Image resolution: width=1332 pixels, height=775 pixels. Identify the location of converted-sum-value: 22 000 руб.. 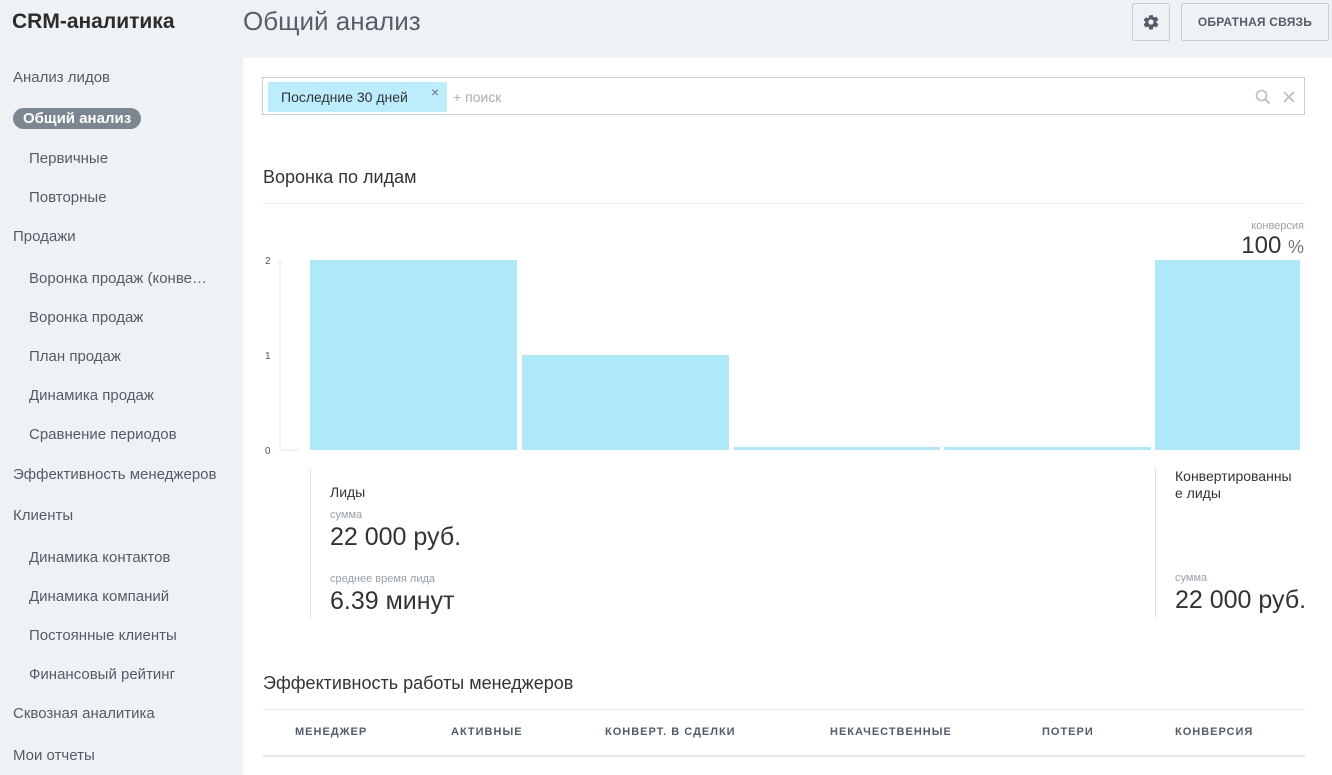
(1241, 600).